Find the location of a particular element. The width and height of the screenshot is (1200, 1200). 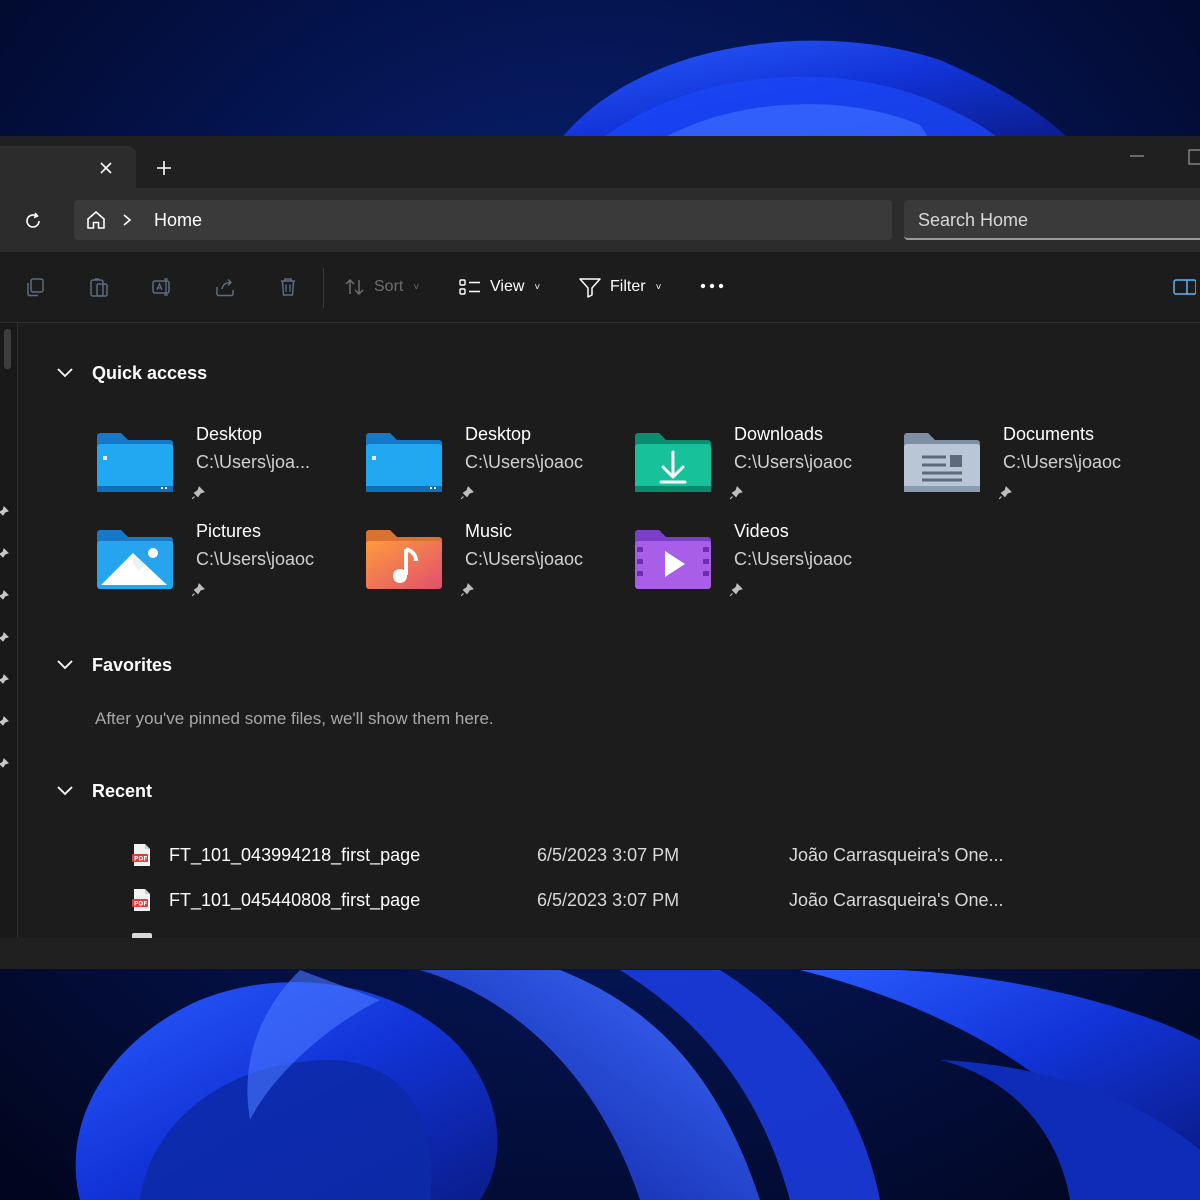

desktop-folder-icon is located at coordinates (404, 462).